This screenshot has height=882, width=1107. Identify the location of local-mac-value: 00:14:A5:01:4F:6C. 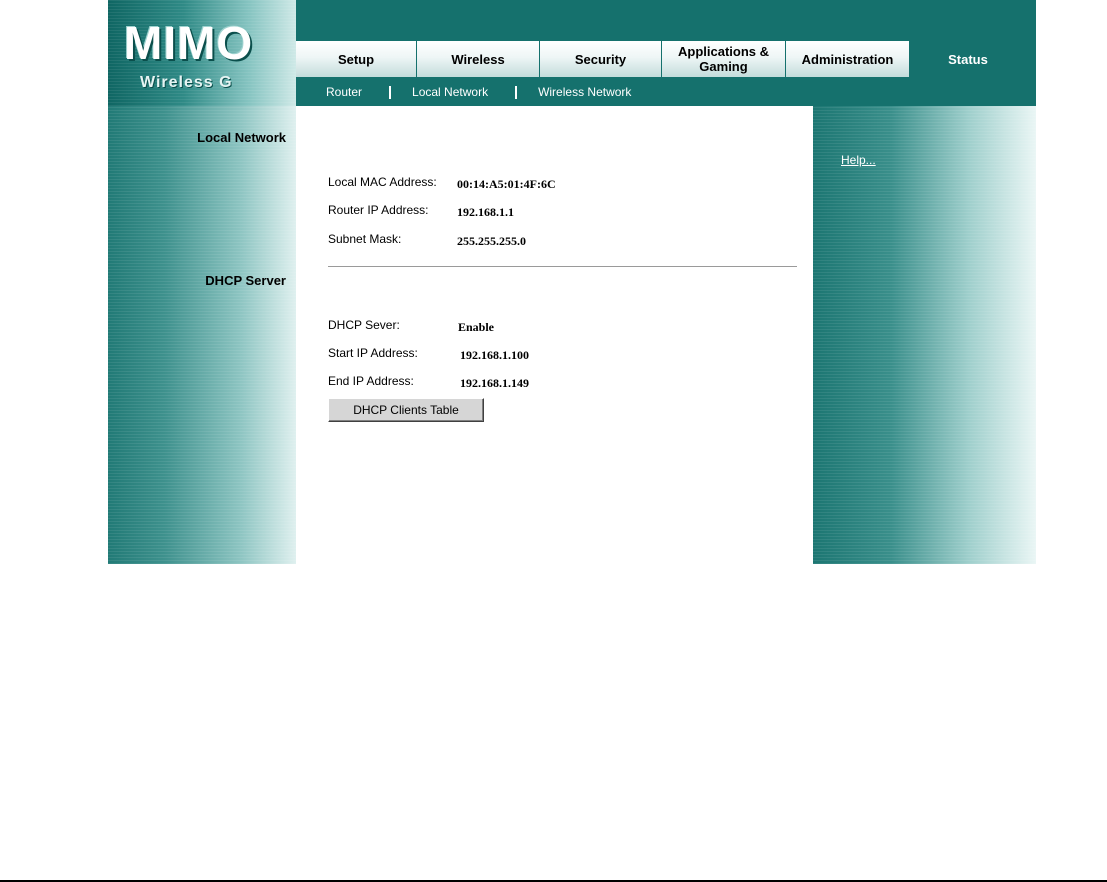
(506, 184).